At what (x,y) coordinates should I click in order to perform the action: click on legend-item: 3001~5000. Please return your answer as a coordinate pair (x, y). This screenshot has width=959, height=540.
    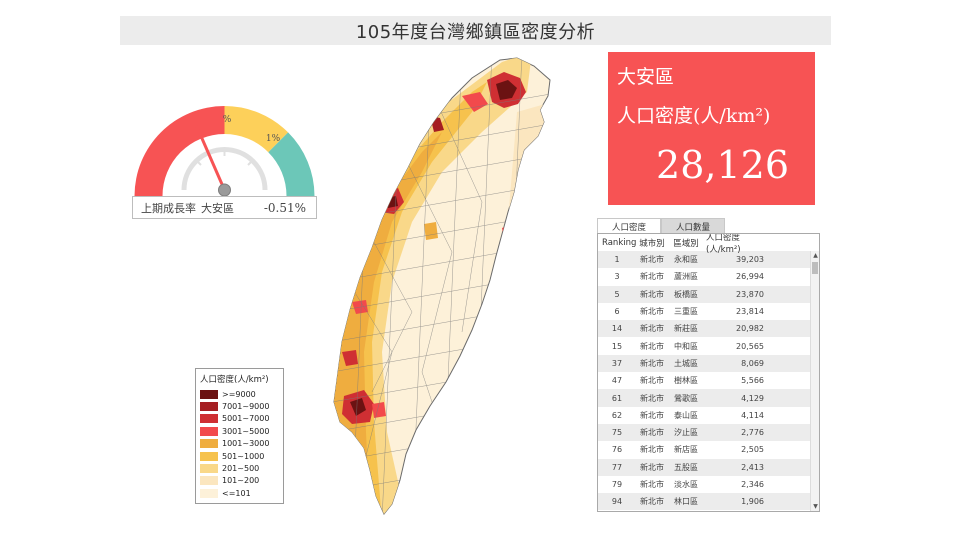
    Looking at the image, I should click on (239, 431).